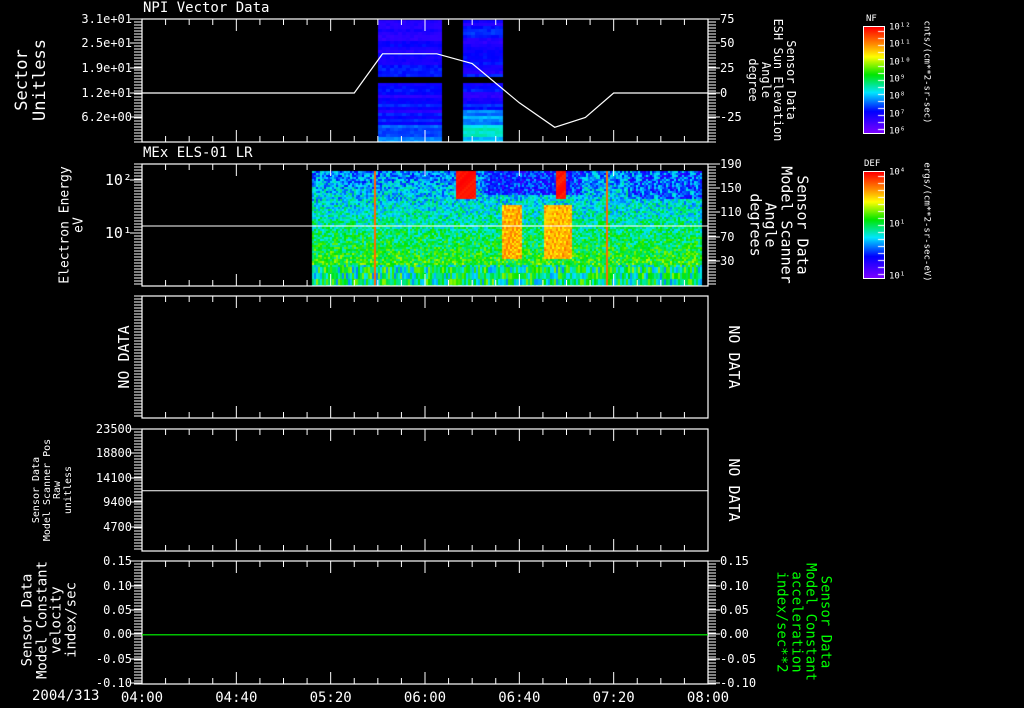  Describe the element at coordinates (727, 19) in the screenshot. I see `y-tick-label-right: 75` at that location.